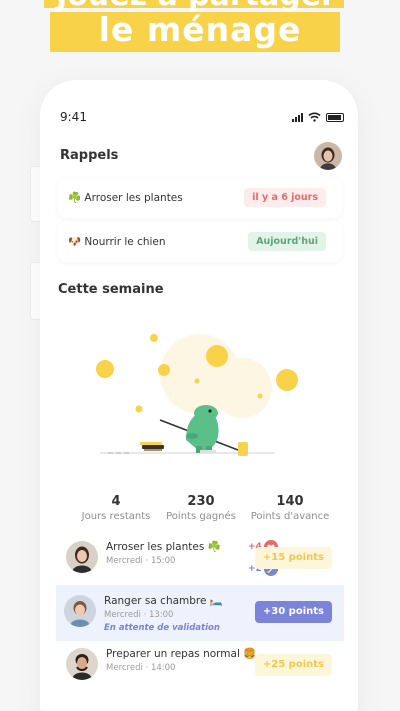 This screenshot has height=711, width=400. I want to click on status-bar: 9:41, so click(202, 118).